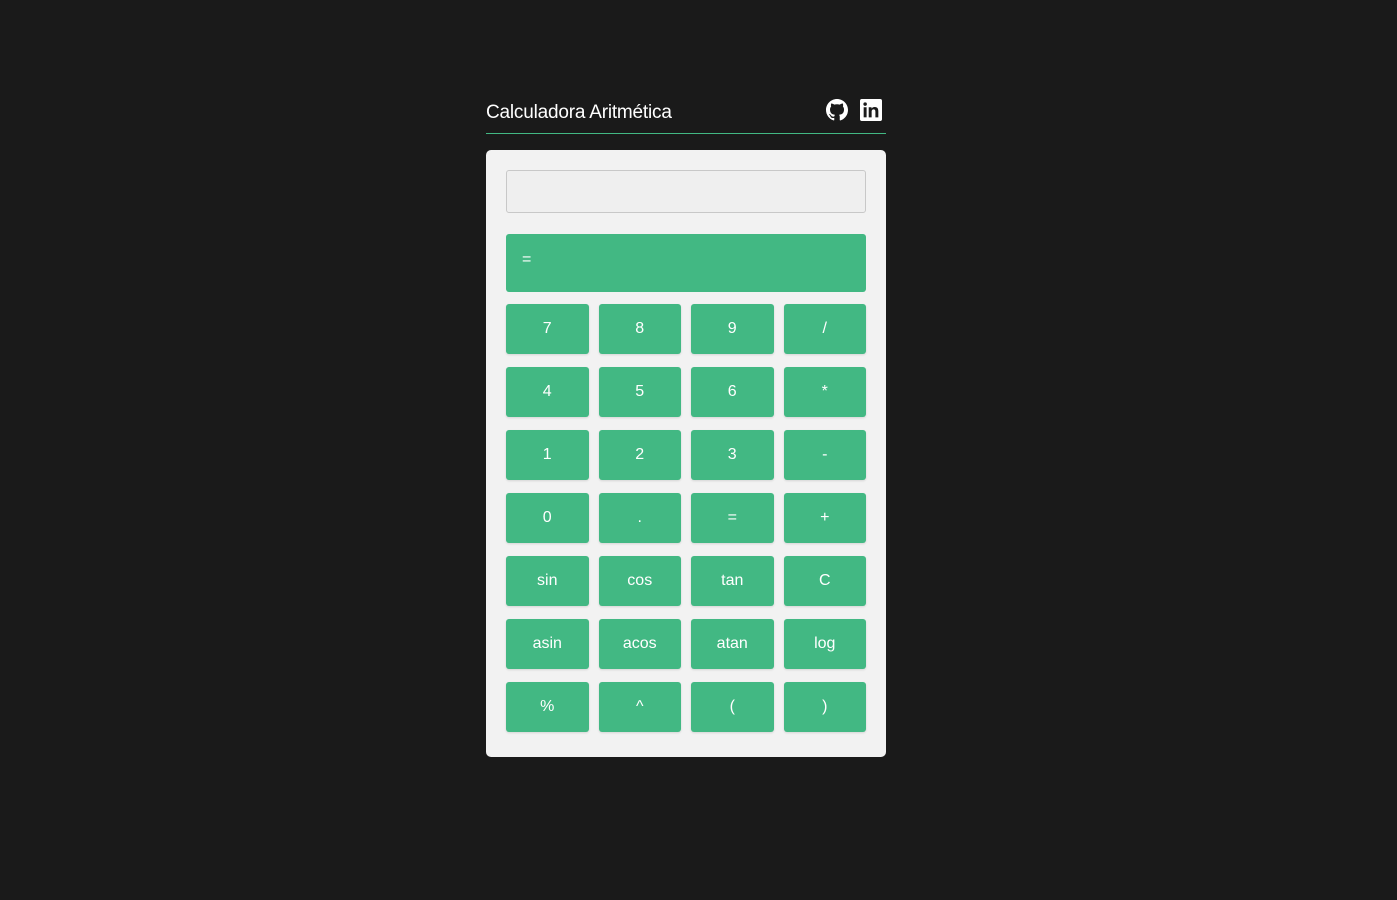 The height and width of the screenshot is (900, 1397). What do you see at coordinates (547, 644) in the screenshot?
I see `key-asin: asin` at bounding box center [547, 644].